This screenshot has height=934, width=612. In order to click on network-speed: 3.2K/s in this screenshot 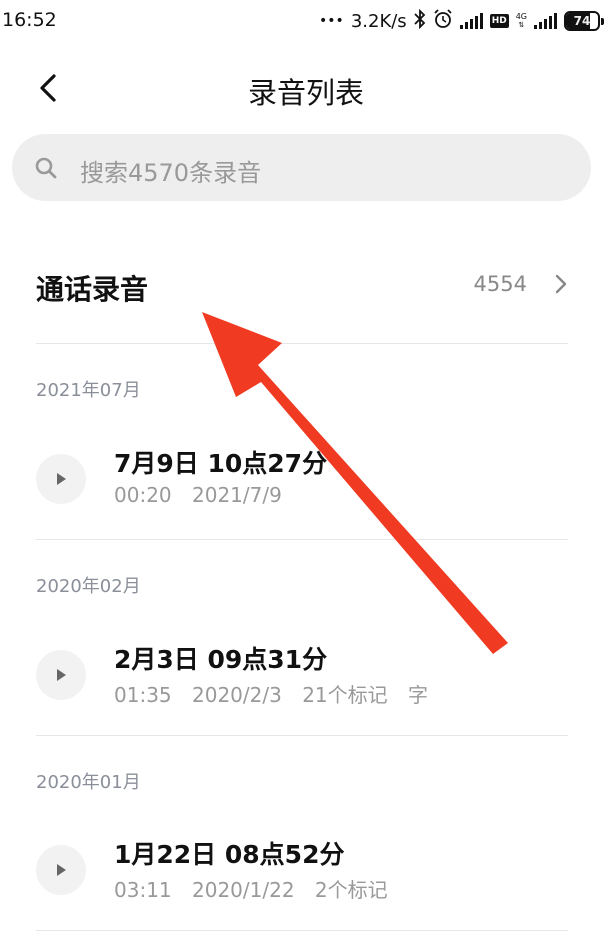, I will do `click(378, 21)`.